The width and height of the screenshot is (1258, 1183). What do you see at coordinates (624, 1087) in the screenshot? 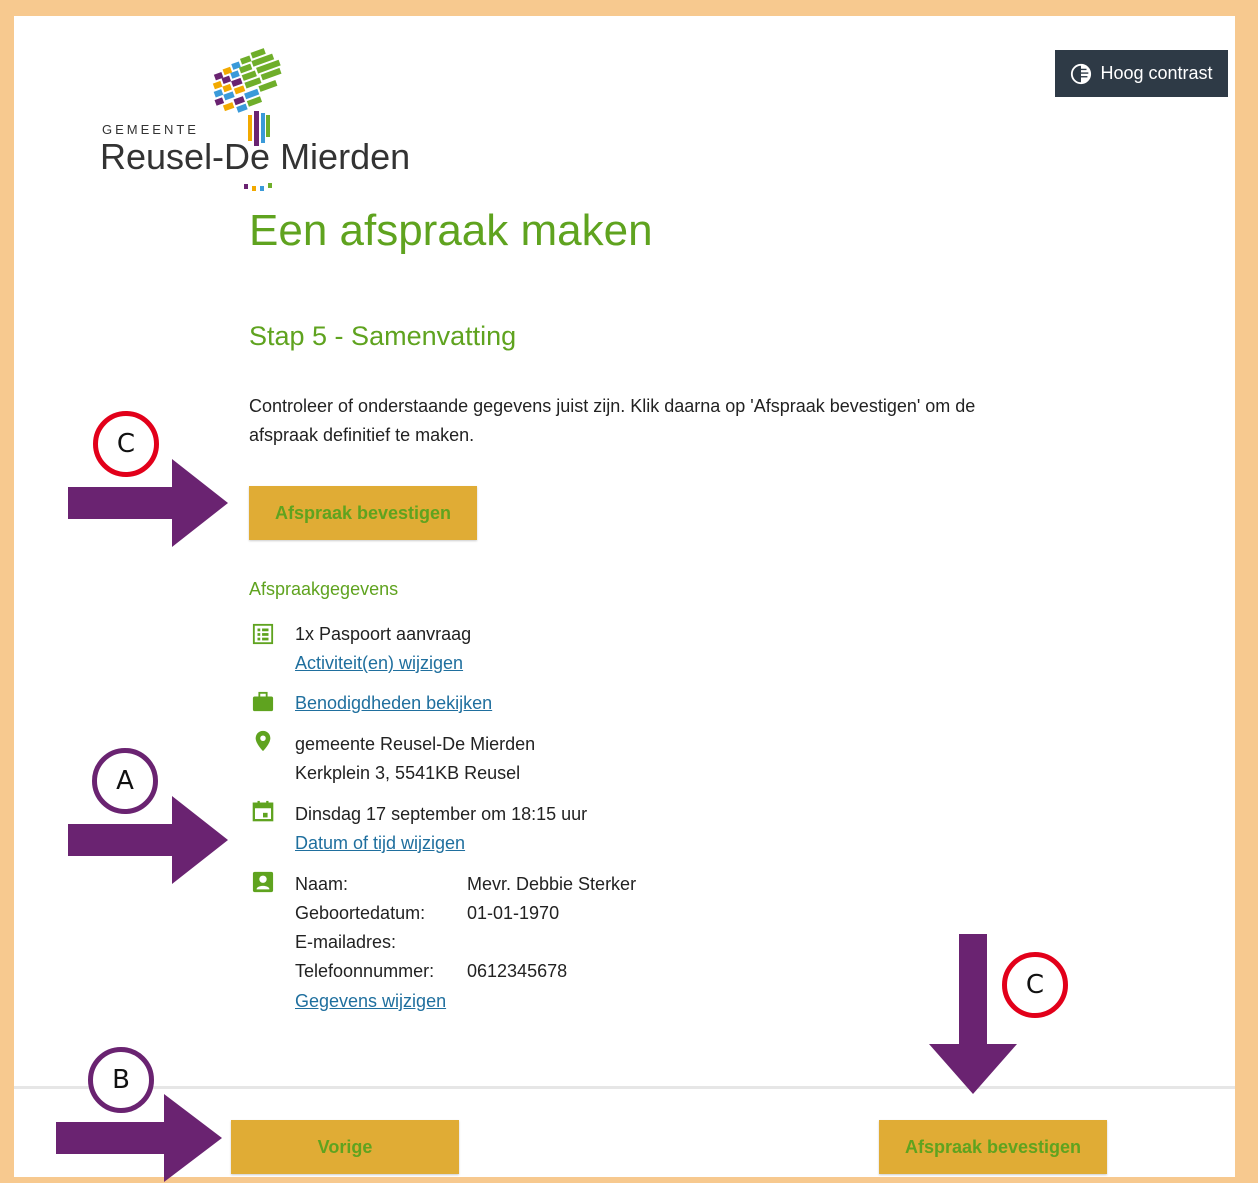
I see `footer-divider` at bounding box center [624, 1087].